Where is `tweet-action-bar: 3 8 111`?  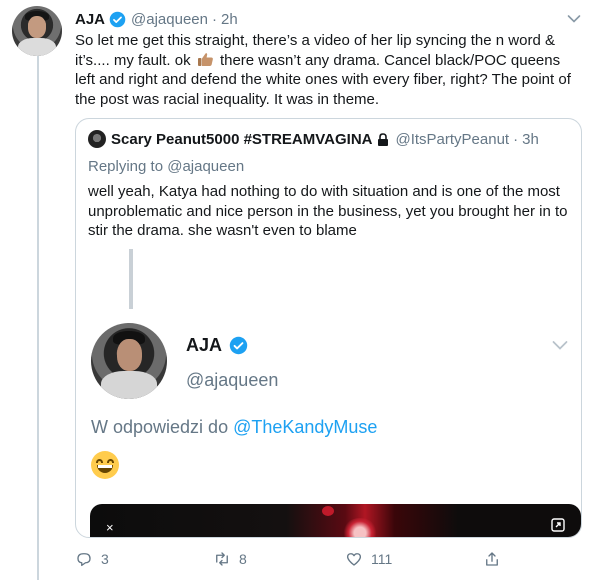 tweet-action-bar: 3 8 111 is located at coordinates (290, 562).